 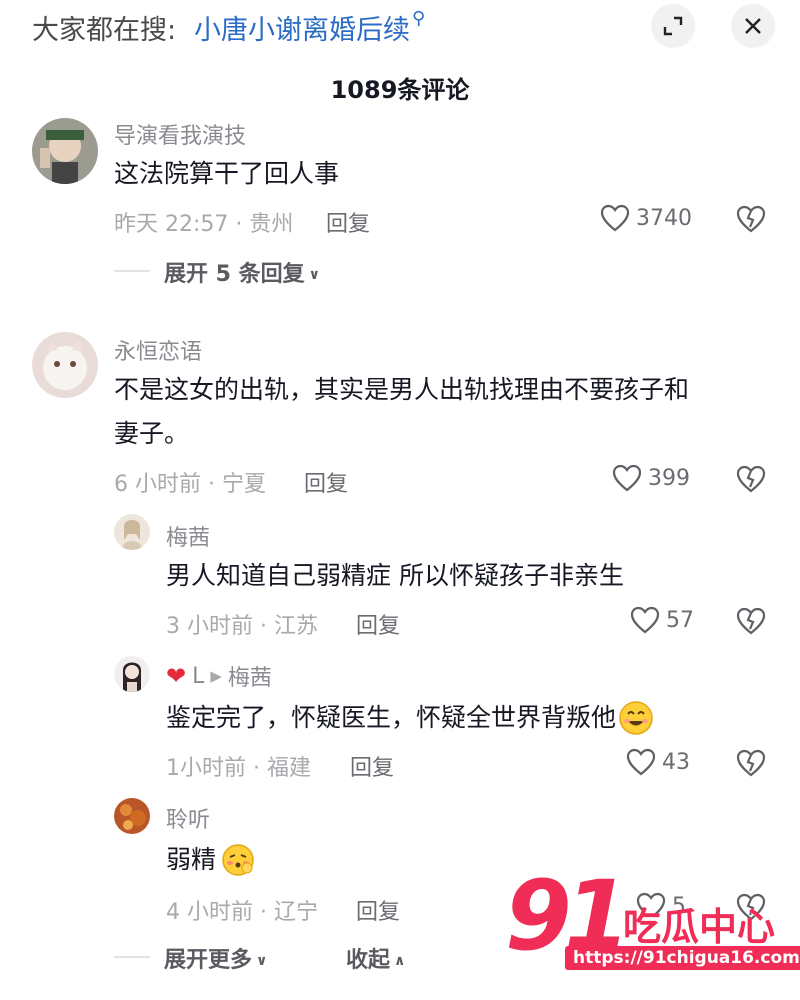 I want to click on red-heart-icon: ❤, so click(x=176, y=676).